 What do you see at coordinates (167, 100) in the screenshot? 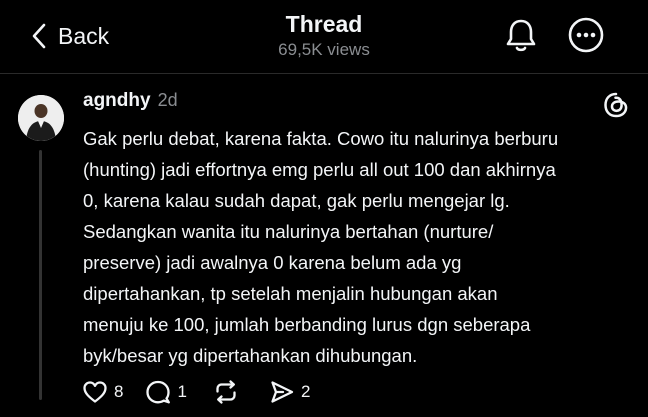
I see `post-time: 2d` at bounding box center [167, 100].